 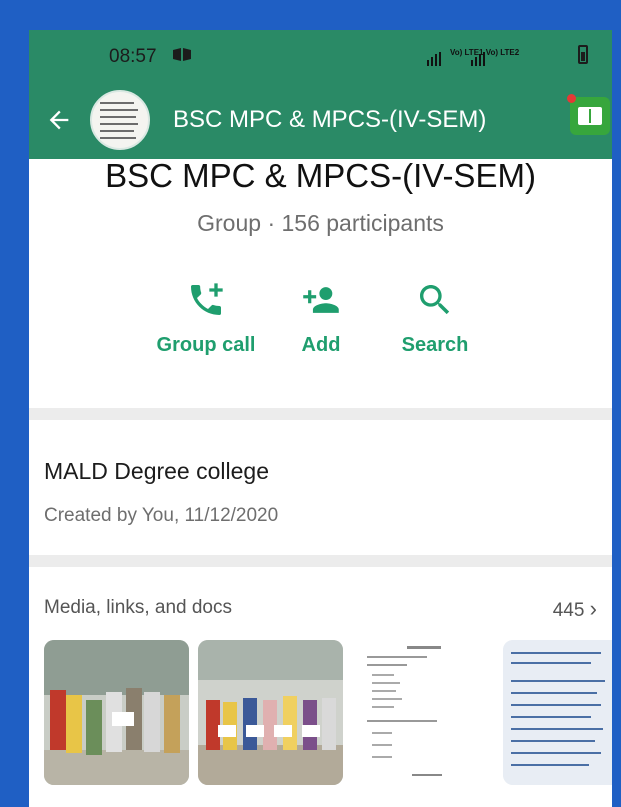 I want to click on back-arrow-icon, so click(x=59, y=120).